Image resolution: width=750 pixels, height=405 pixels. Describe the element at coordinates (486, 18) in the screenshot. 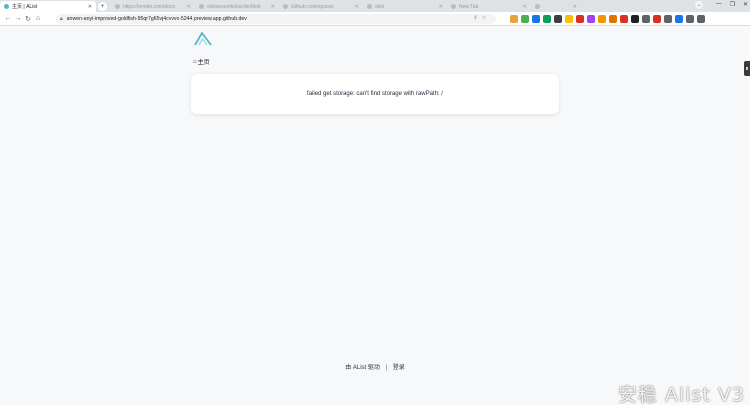

I see `bookmark-star-icon: ☆` at that location.